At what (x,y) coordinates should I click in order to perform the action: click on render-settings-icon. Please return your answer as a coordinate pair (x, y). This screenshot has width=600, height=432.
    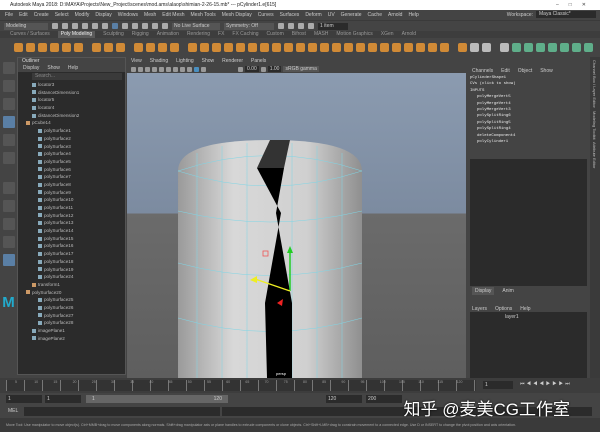
    Looking at the image, I should click on (301, 26).